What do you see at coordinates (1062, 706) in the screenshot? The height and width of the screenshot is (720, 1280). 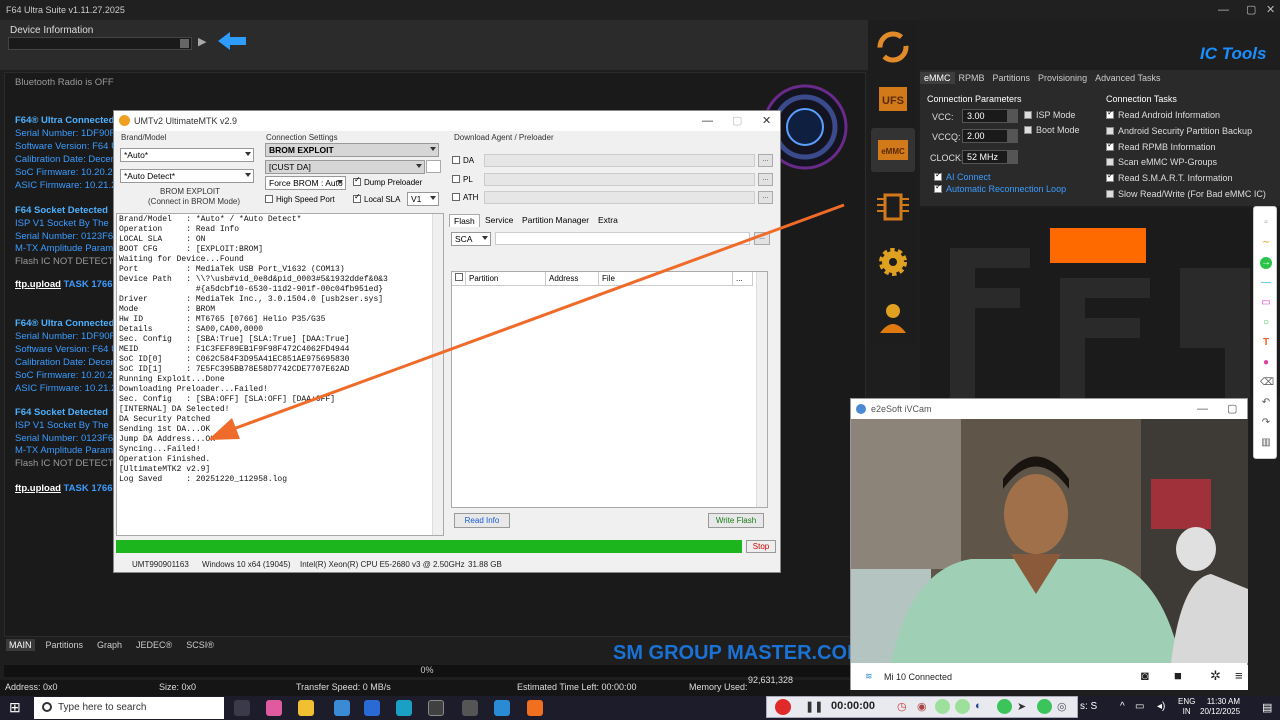 I see `eye-icon: ◎` at bounding box center [1062, 706].